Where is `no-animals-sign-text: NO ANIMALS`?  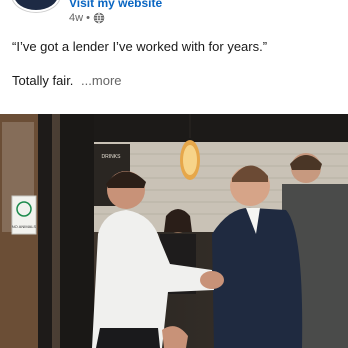
no-animals-sign-text: NO ANIMALS is located at coordinates (24, 226).